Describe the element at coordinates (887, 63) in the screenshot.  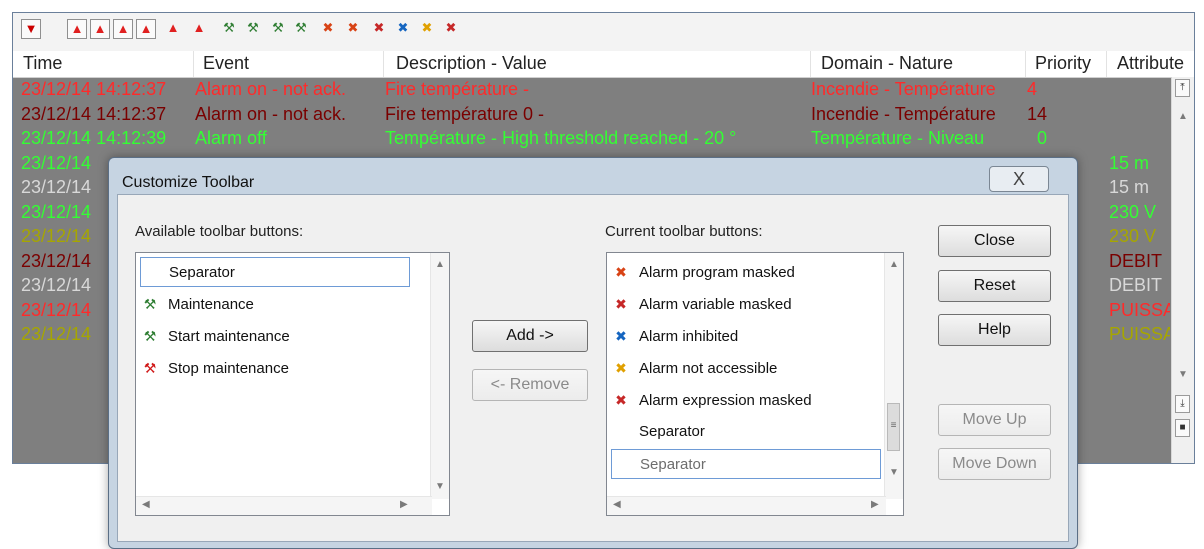
I see `col-domain: Domain - Nature` at that location.